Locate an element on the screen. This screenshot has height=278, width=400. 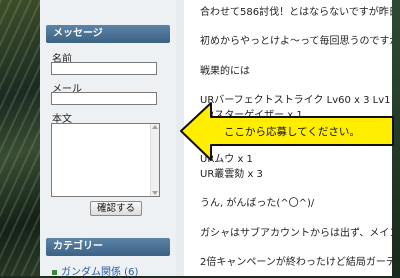
confirm-button: 確認する is located at coordinates (116, 208).